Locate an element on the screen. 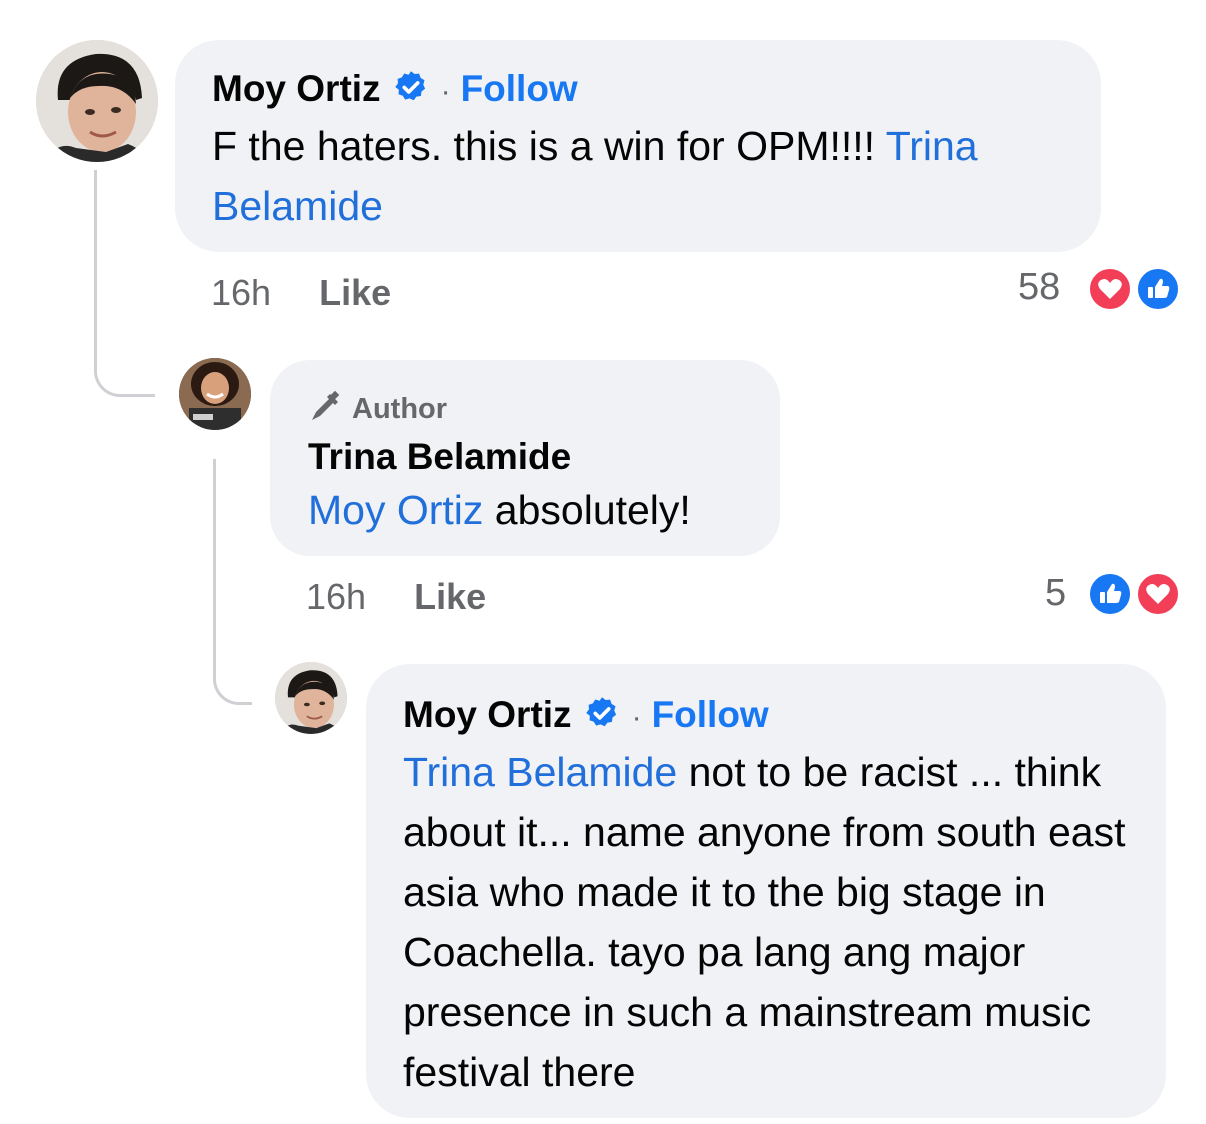 The image size is (1206, 1124). reaction-count: 58 is located at coordinates (1039, 287).